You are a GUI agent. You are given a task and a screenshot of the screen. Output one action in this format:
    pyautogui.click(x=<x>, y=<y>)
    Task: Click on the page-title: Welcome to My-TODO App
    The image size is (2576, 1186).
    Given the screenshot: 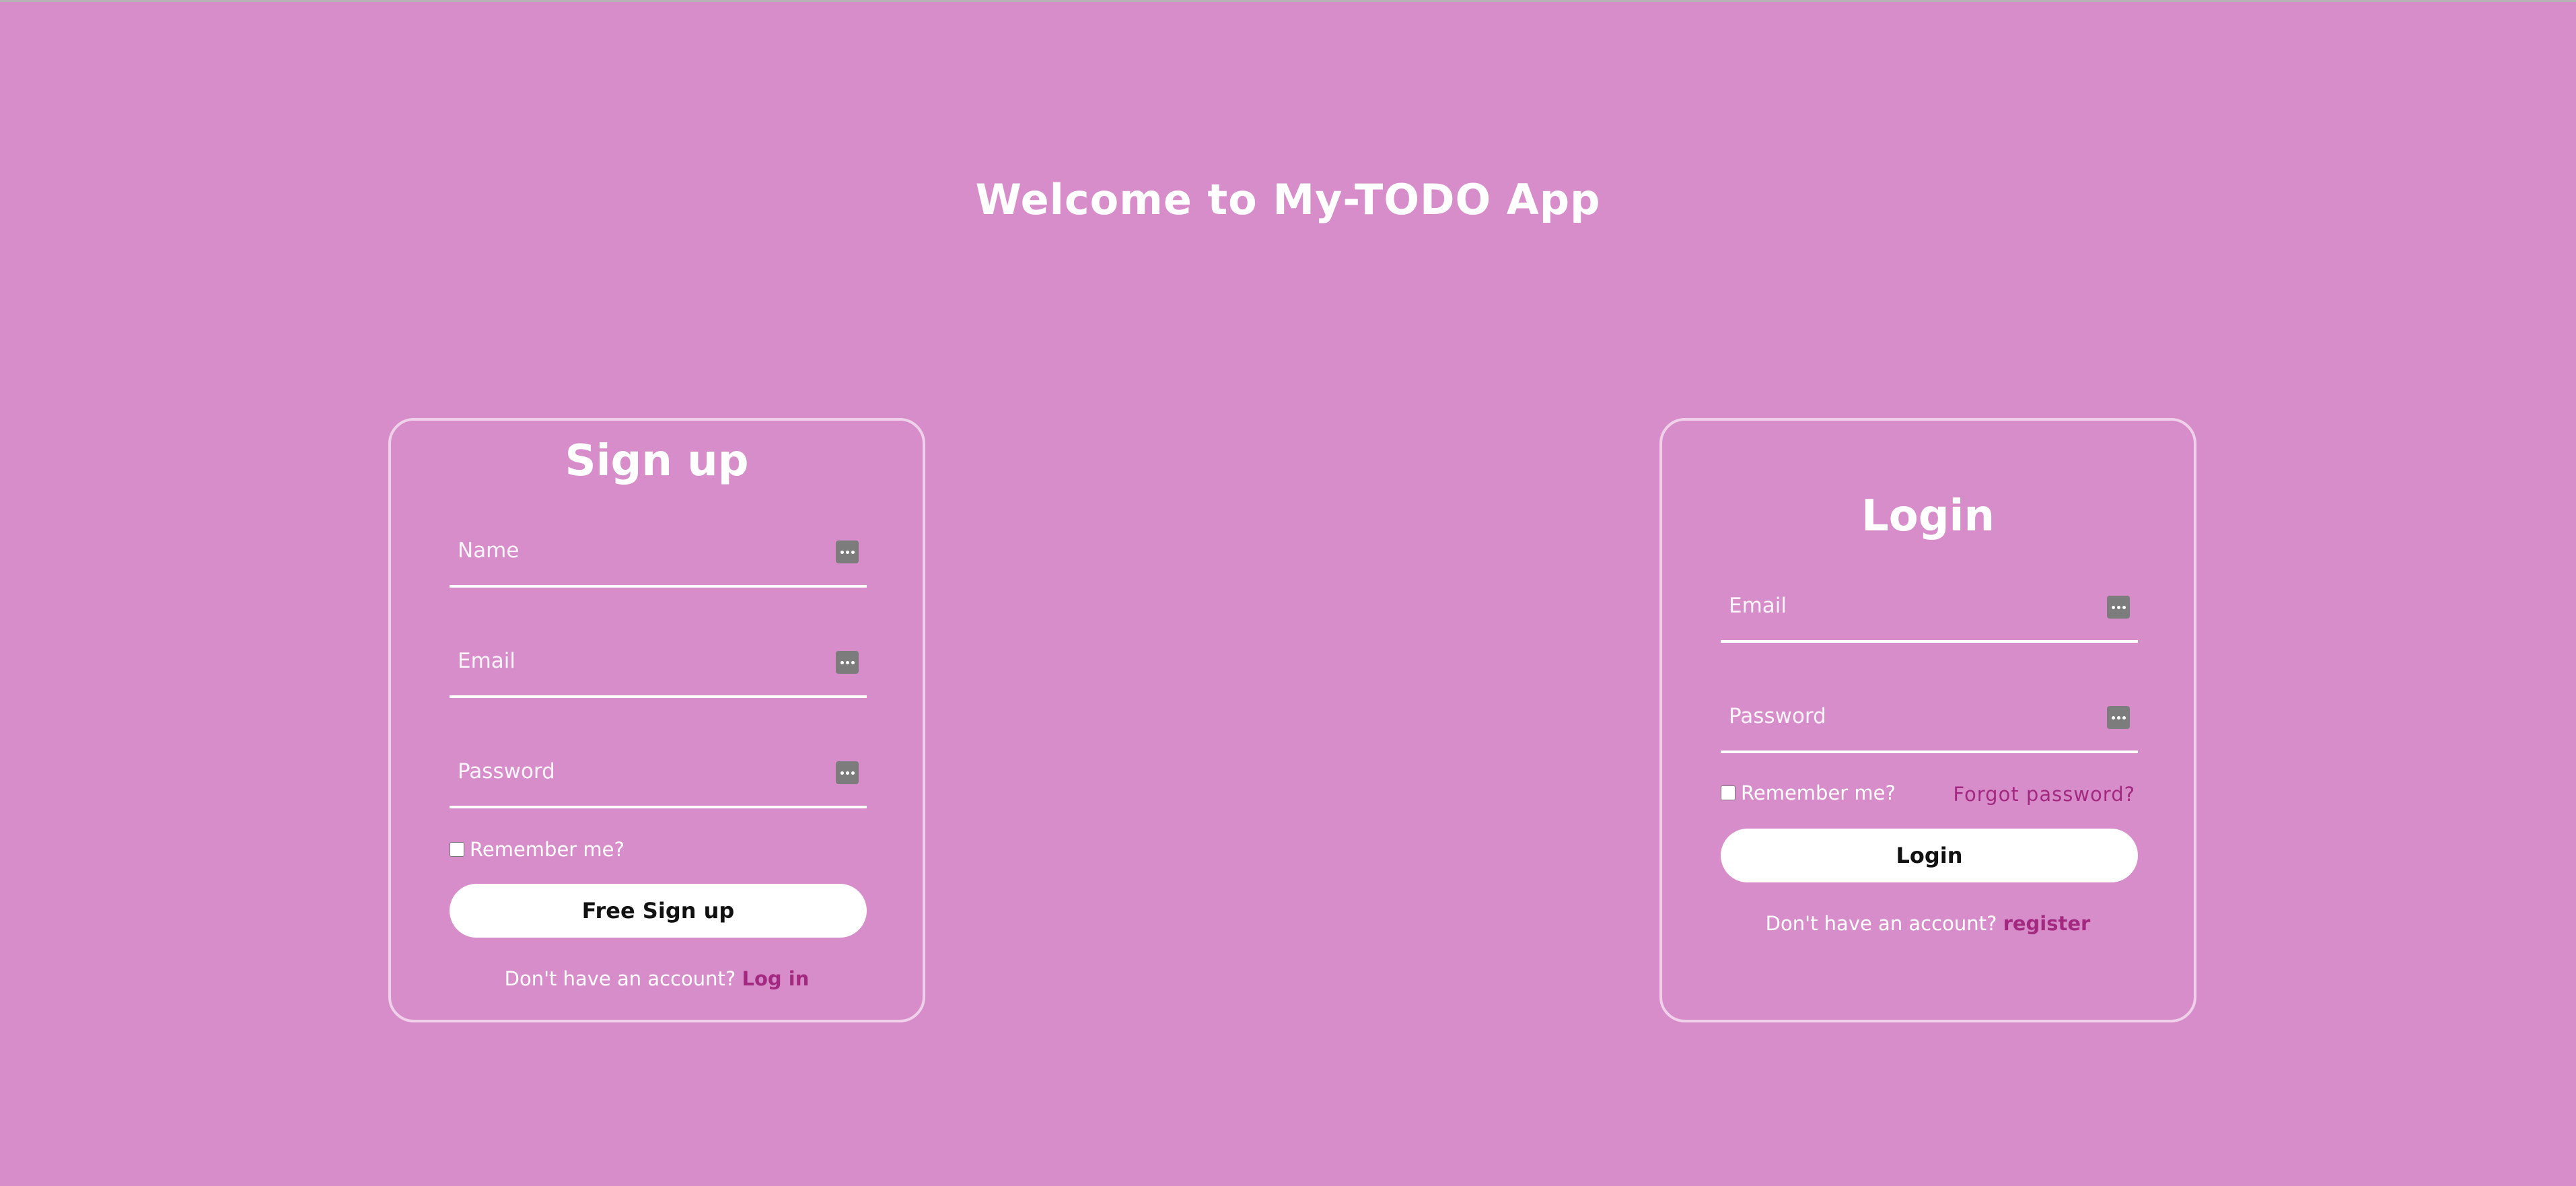 What is the action you would take?
    pyautogui.click(x=1288, y=199)
    